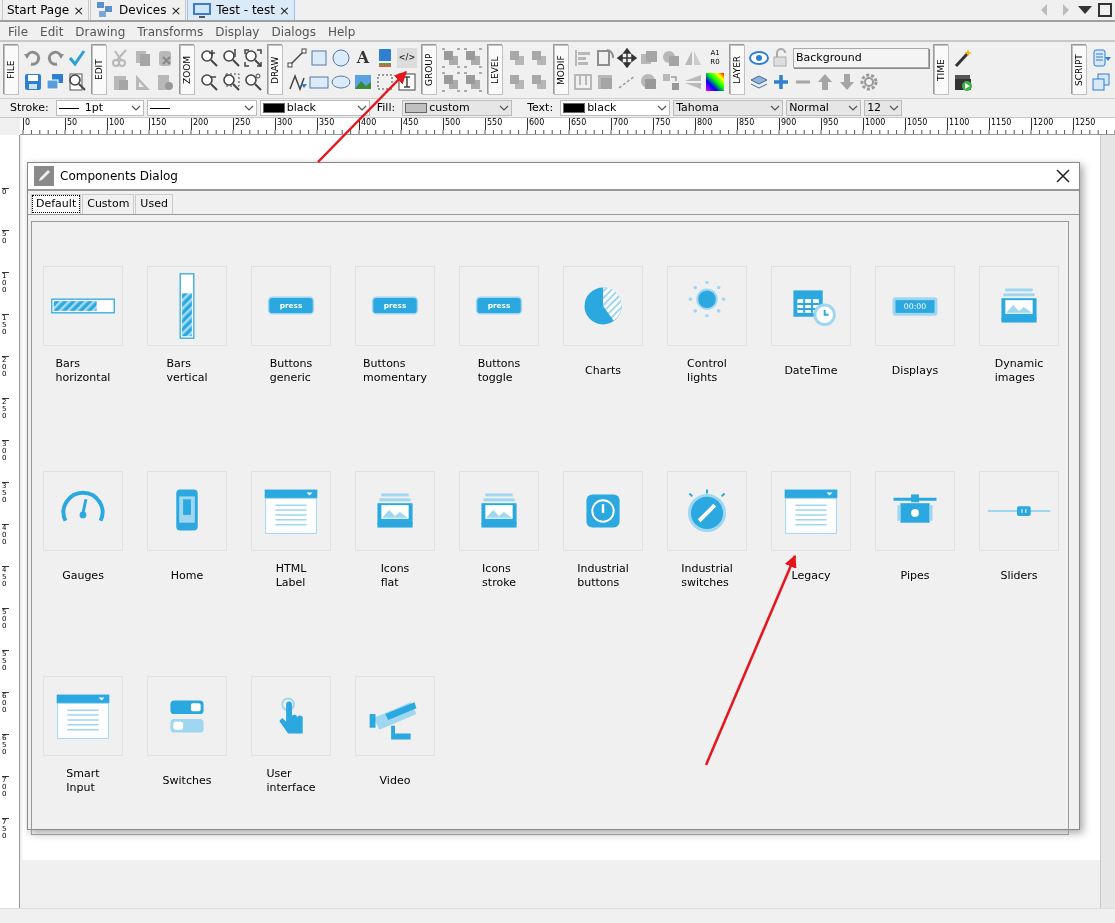 The width and height of the screenshot is (1115, 923). Describe the element at coordinates (55, 82) in the screenshot. I see `windows-icon` at that location.